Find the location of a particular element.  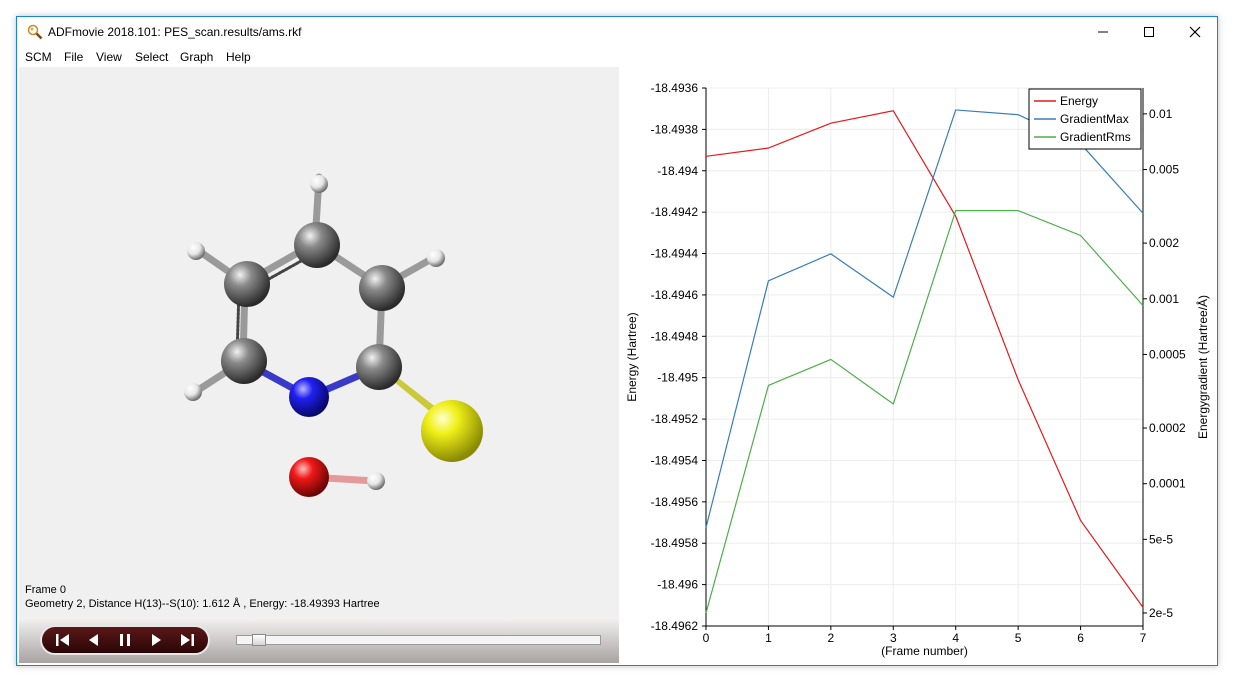

maximize-button is located at coordinates (1149, 32).